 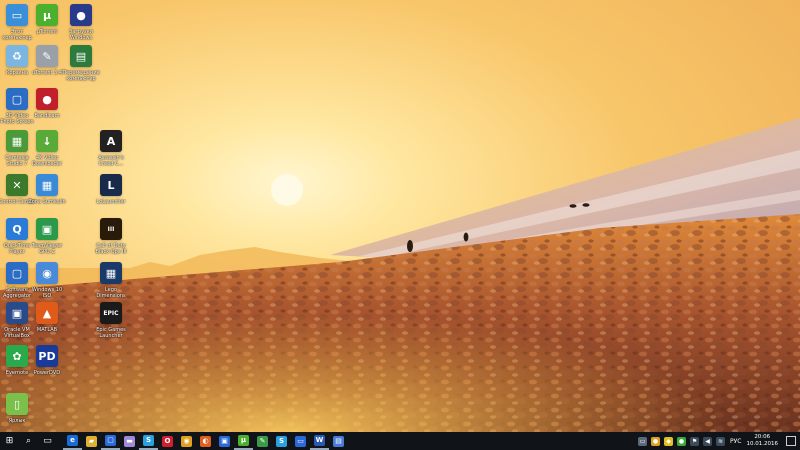 What do you see at coordinates (47, 141) in the screenshot?
I see `download-icon: ↓` at bounding box center [47, 141].